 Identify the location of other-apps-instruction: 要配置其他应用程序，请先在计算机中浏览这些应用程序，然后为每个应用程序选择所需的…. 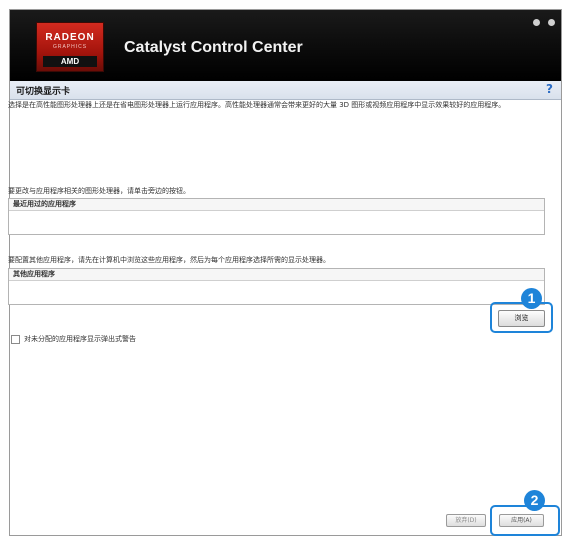
(169, 260).